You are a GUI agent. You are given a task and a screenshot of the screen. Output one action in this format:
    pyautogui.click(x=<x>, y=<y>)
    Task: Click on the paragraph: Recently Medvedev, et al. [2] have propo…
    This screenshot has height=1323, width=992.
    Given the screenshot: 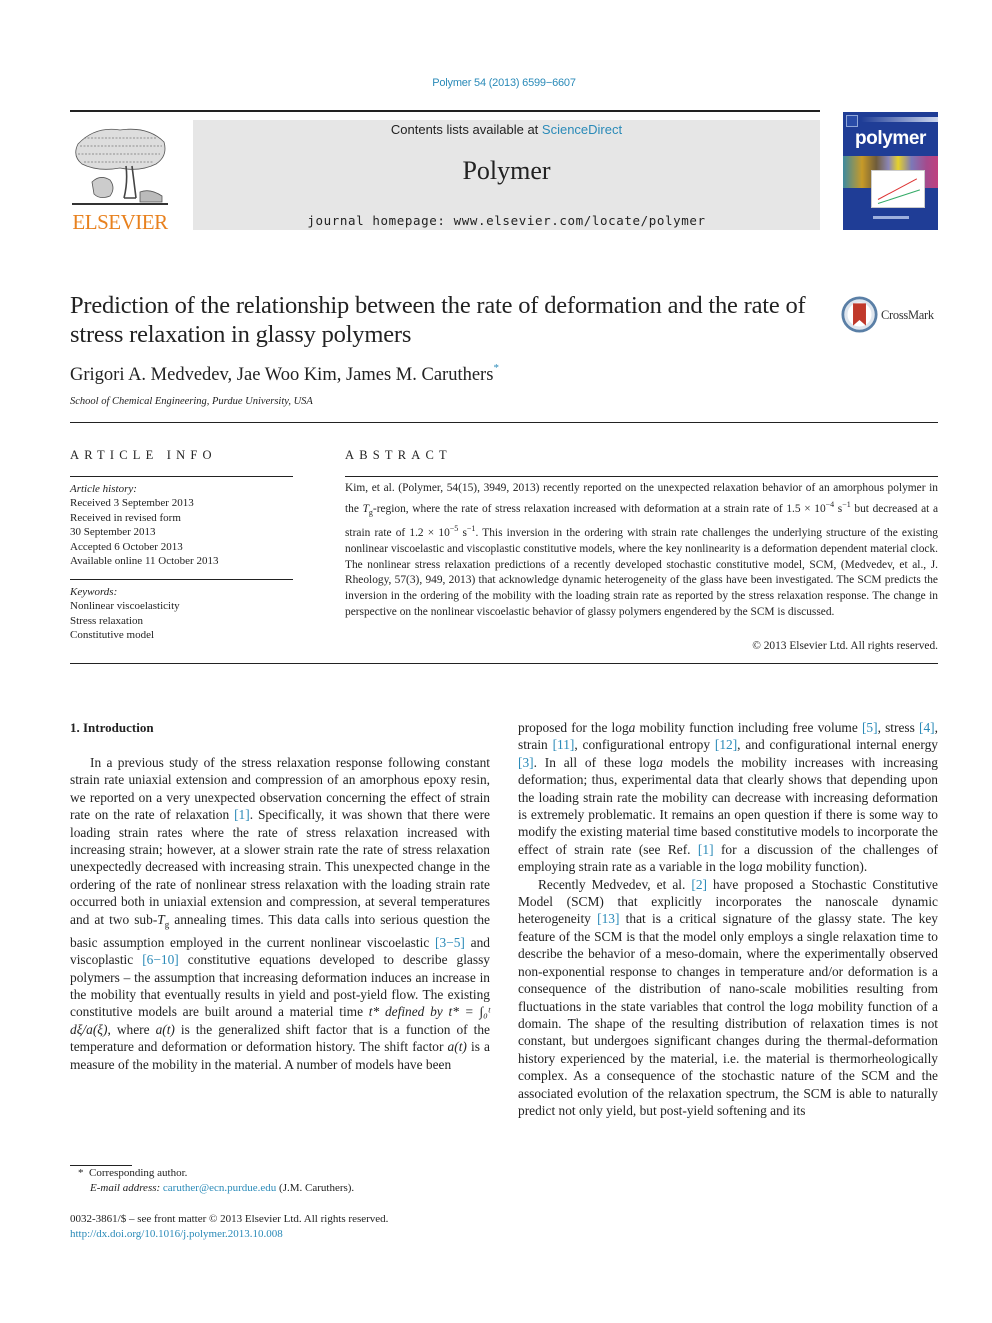 What is the action you would take?
    pyautogui.click(x=728, y=998)
    